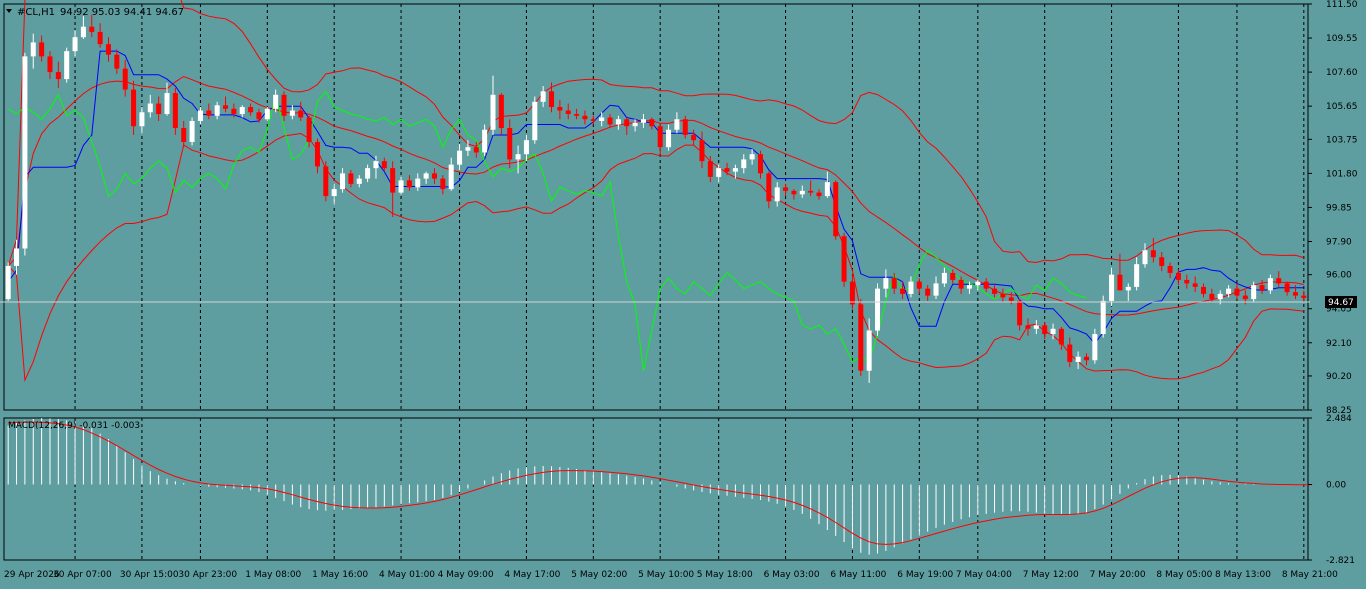 The image size is (1366, 589). I want to click on time-tick-label: 6 May 19:00, so click(925, 575).